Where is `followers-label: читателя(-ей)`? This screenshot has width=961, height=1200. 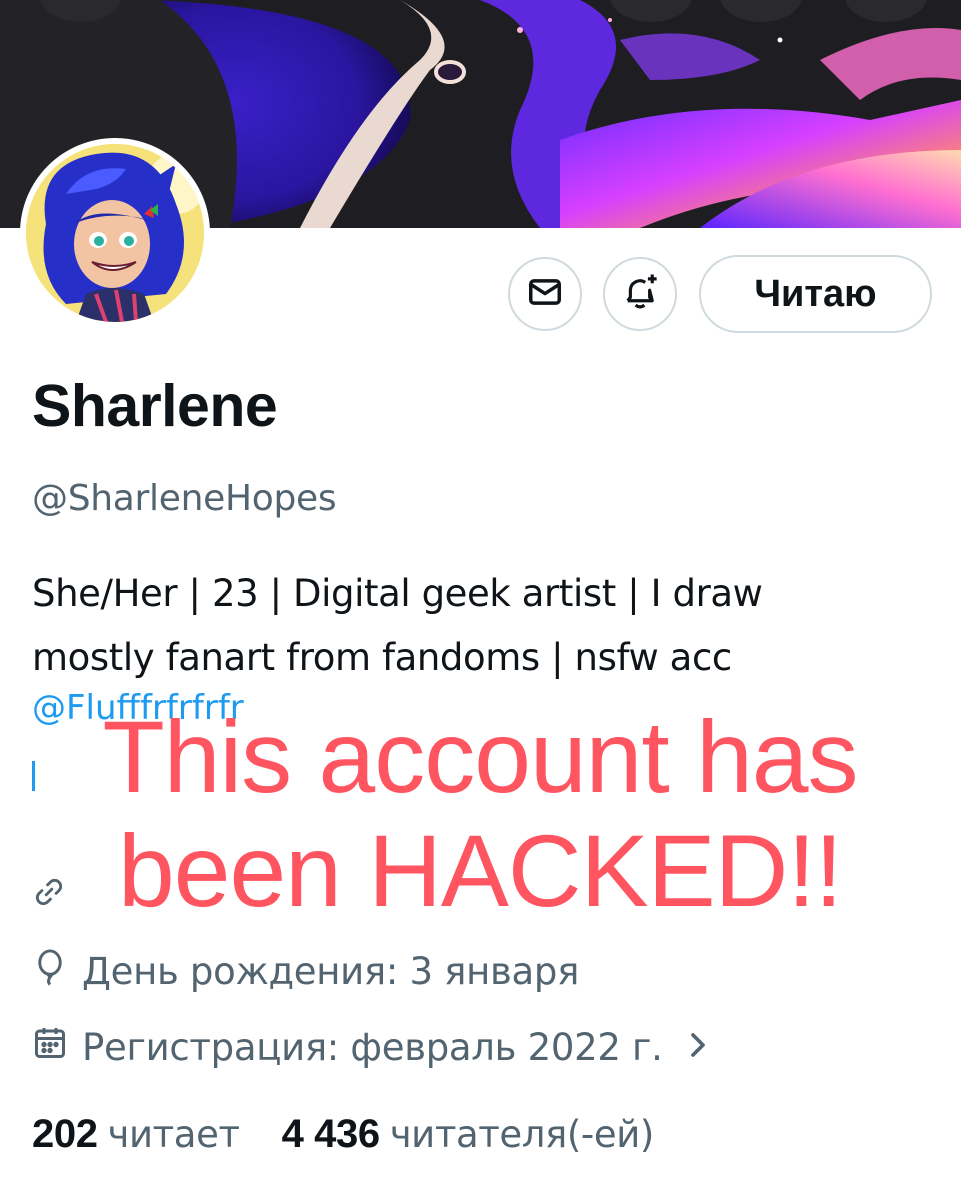
followers-label: читателя(-ей) is located at coordinates (522, 1134).